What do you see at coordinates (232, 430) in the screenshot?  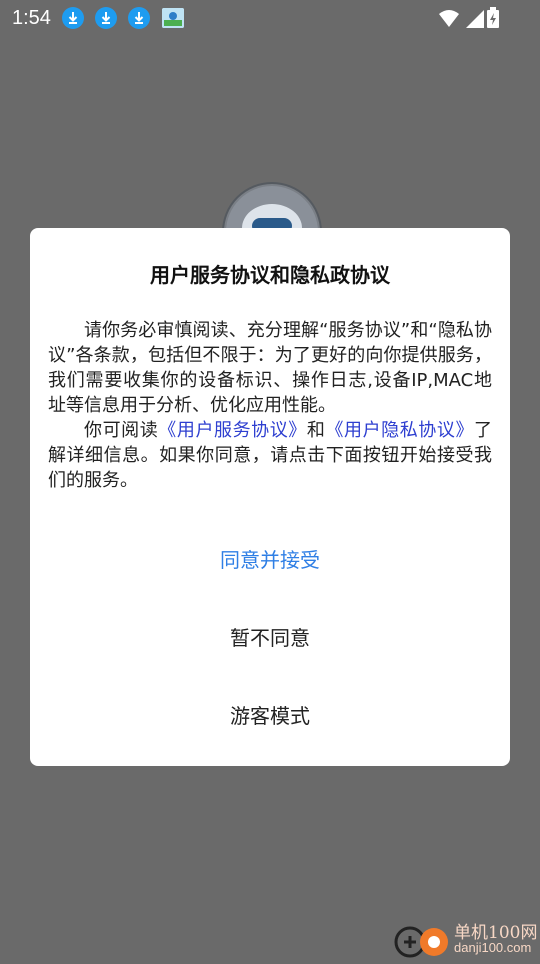 I see `user-service-agreement-link: 《用户服务协议》` at bounding box center [232, 430].